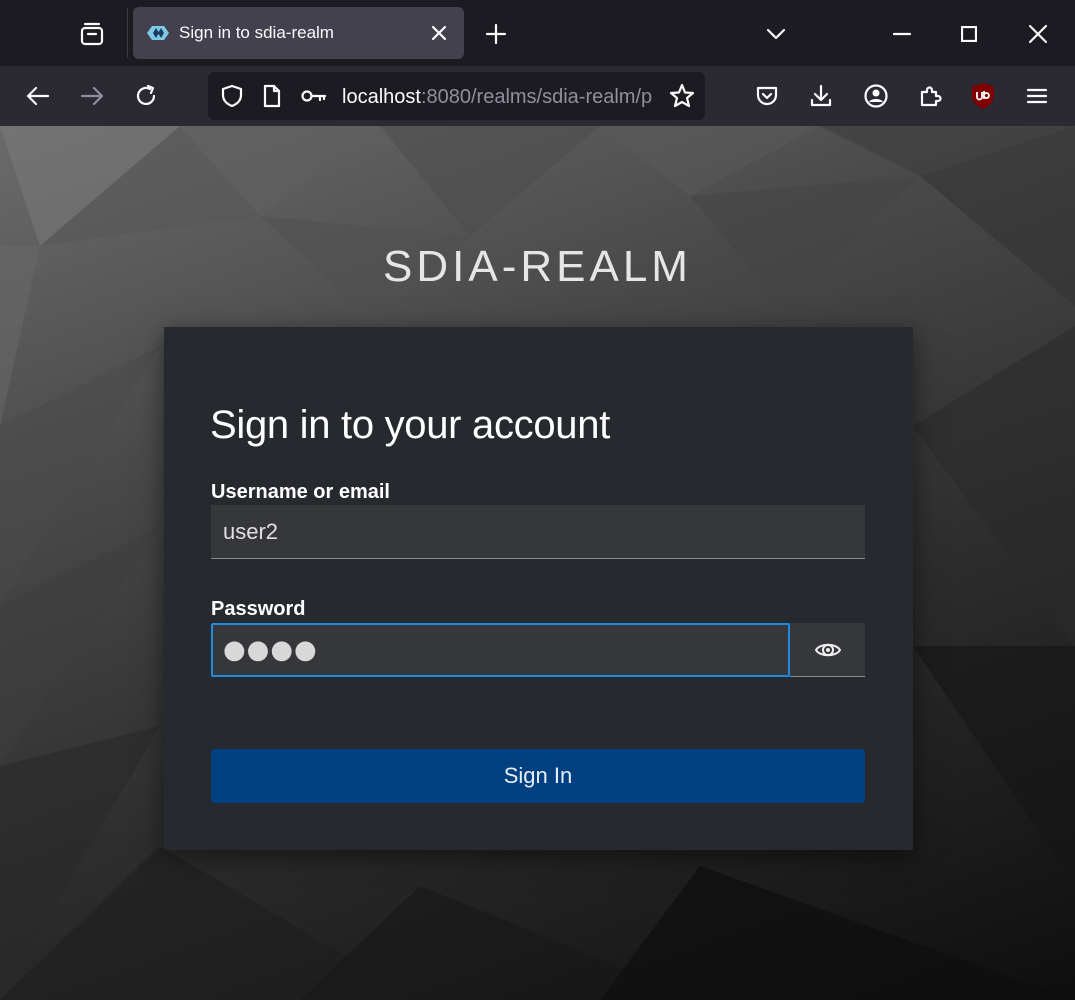 The width and height of the screenshot is (1075, 1000). I want to click on key-icon, so click(314, 96).